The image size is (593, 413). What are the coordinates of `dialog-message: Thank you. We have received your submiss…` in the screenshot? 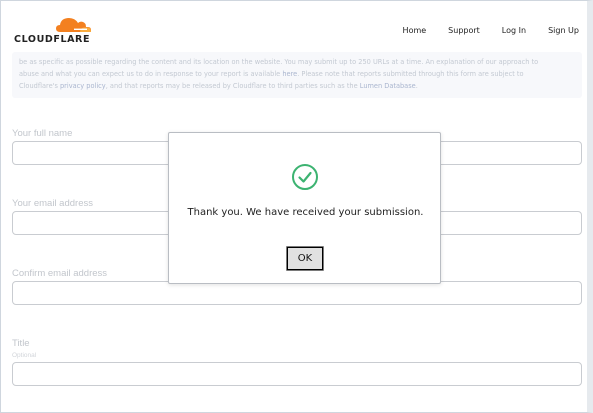 It's located at (305, 212).